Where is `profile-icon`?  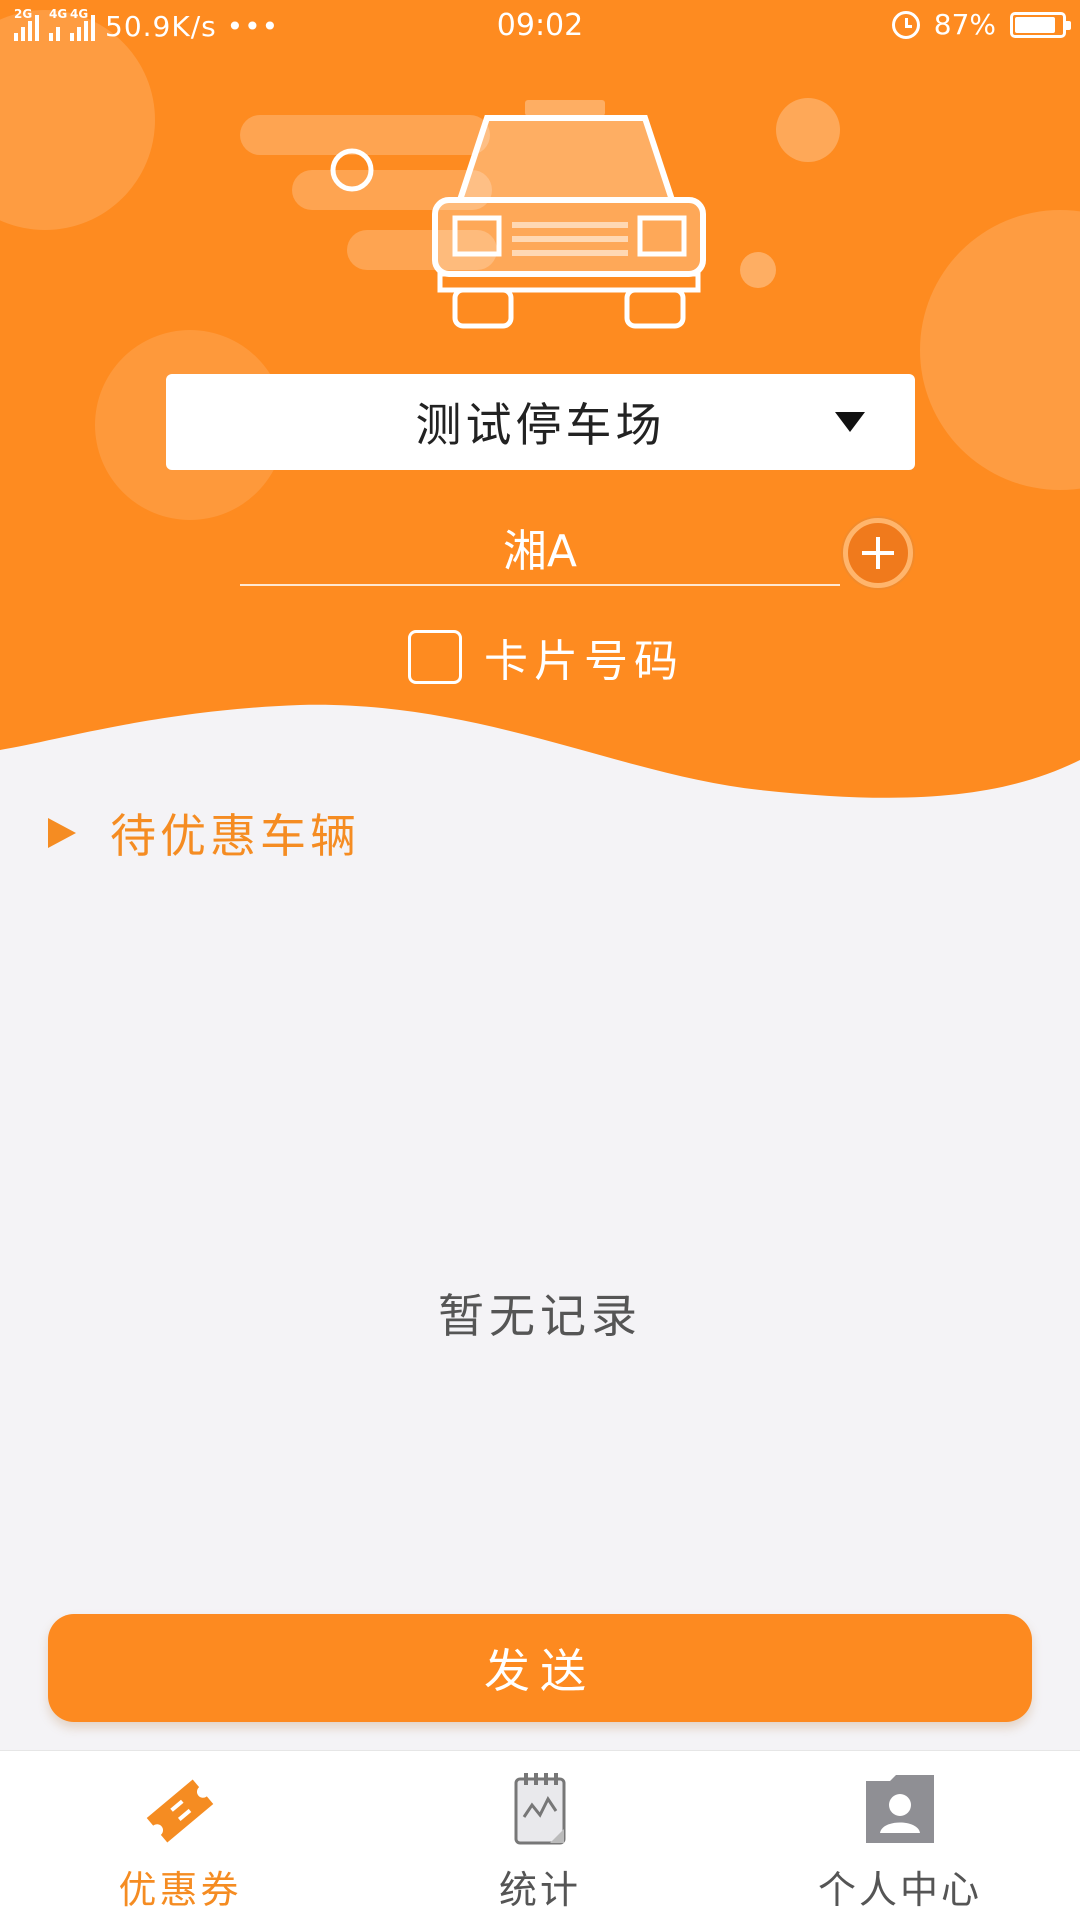
profile-icon is located at coordinates (900, 1809).